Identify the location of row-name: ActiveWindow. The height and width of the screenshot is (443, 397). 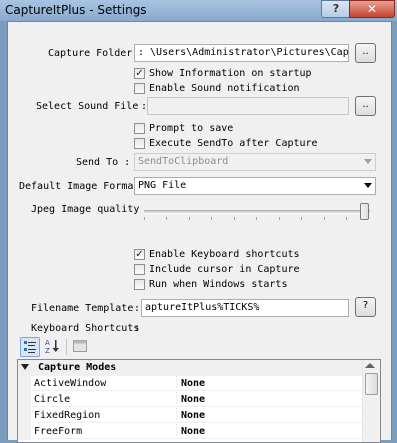
(104, 383).